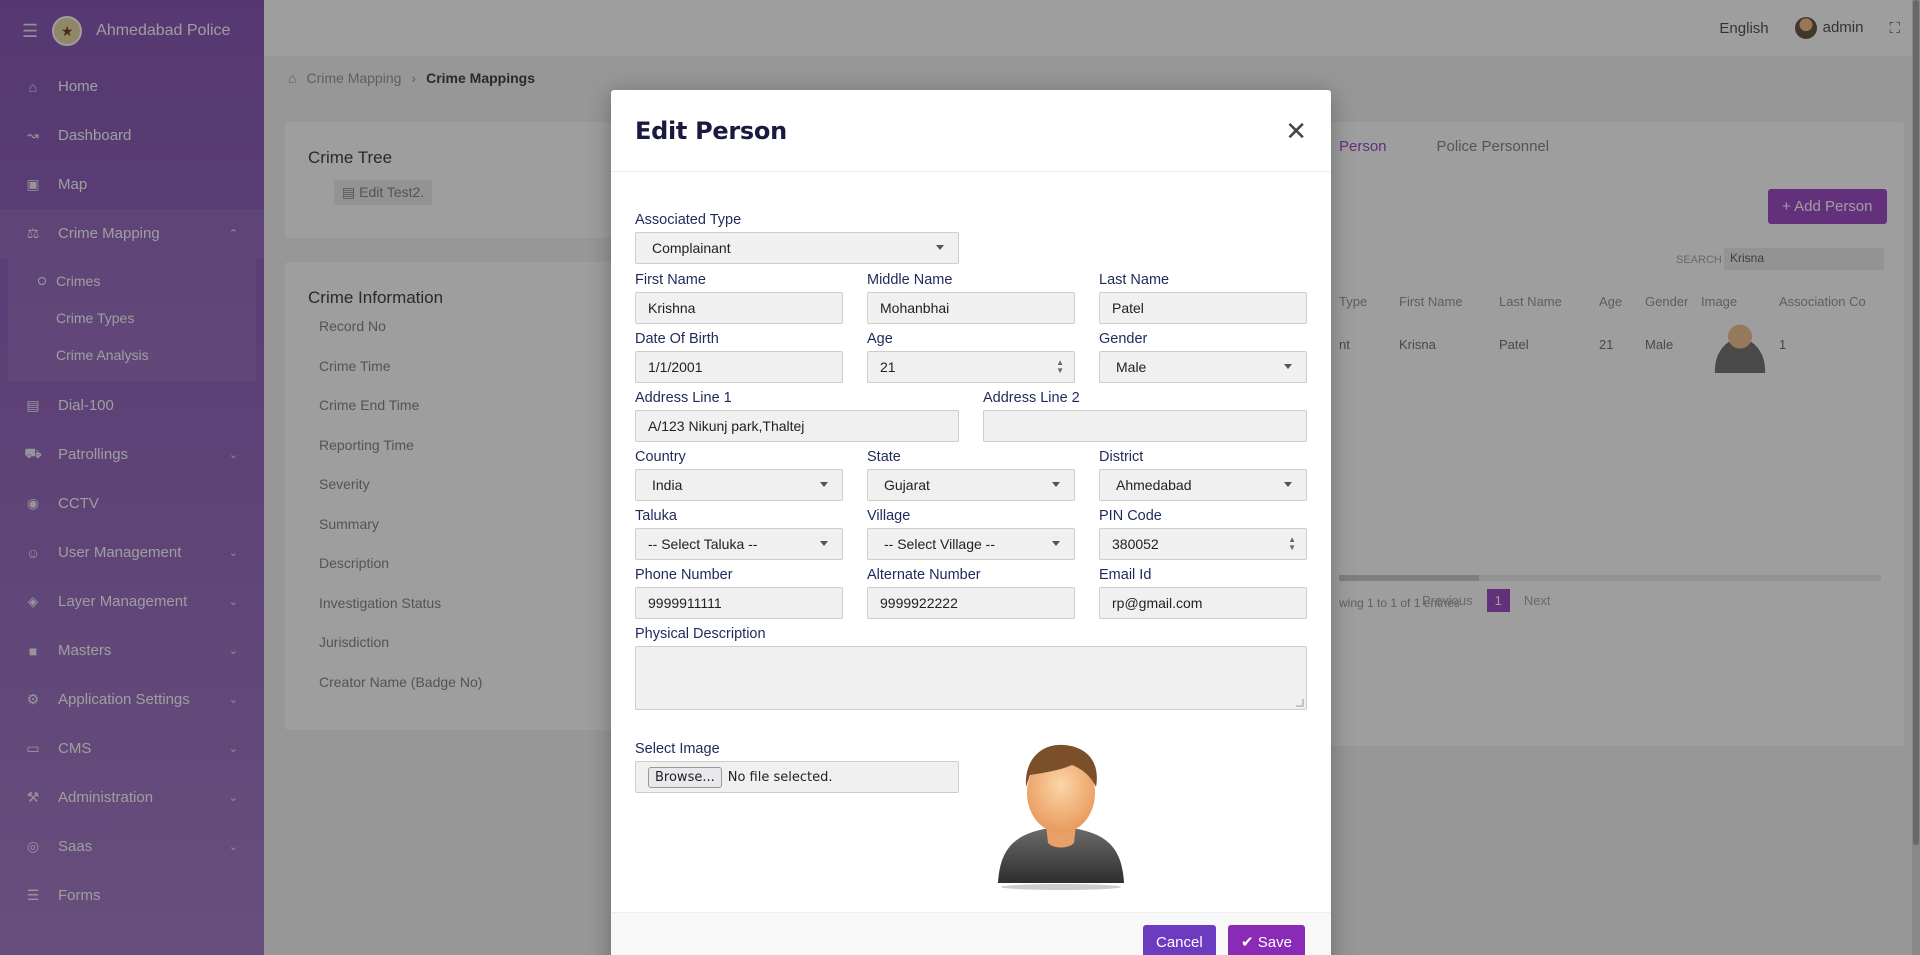 This screenshot has width=1920, height=955. What do you see at coordinates (1247, 942) in the screenshot?
I see `check-icon: ✔` at bounding box center [1247, 942].